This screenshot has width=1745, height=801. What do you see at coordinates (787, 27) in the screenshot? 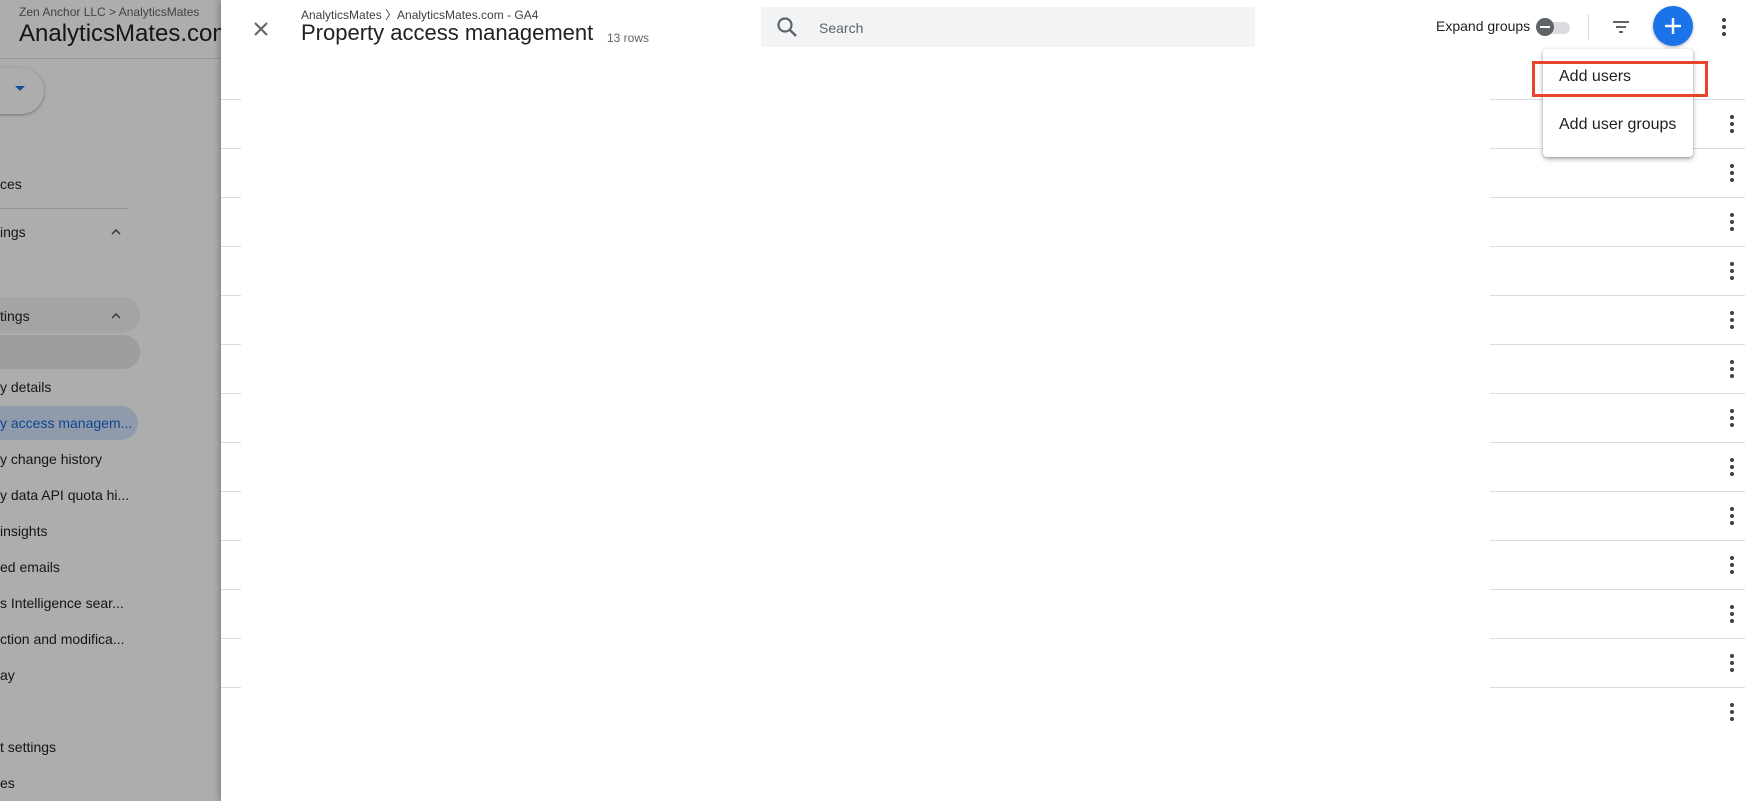
I see `search-icon` at bounding box center [787, 27].